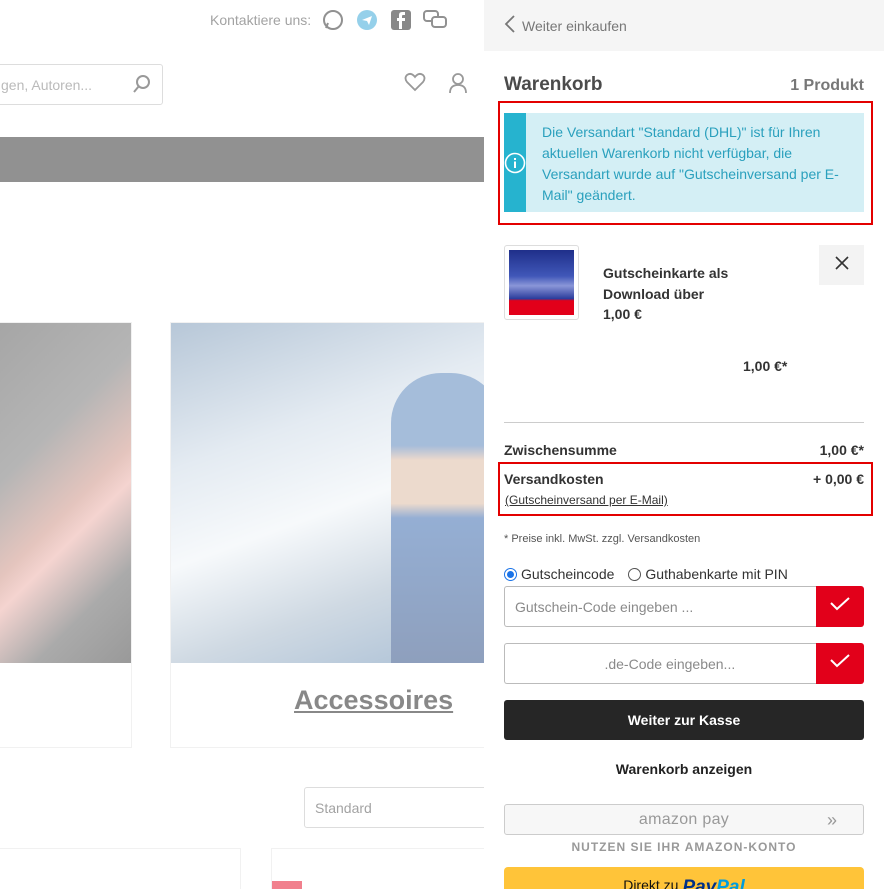 This screenshot has height=889, width=884. Describe the element at coordinates (827, 85) in the screenshot. I see `cart-item-count: 1 Produkt` at that location.